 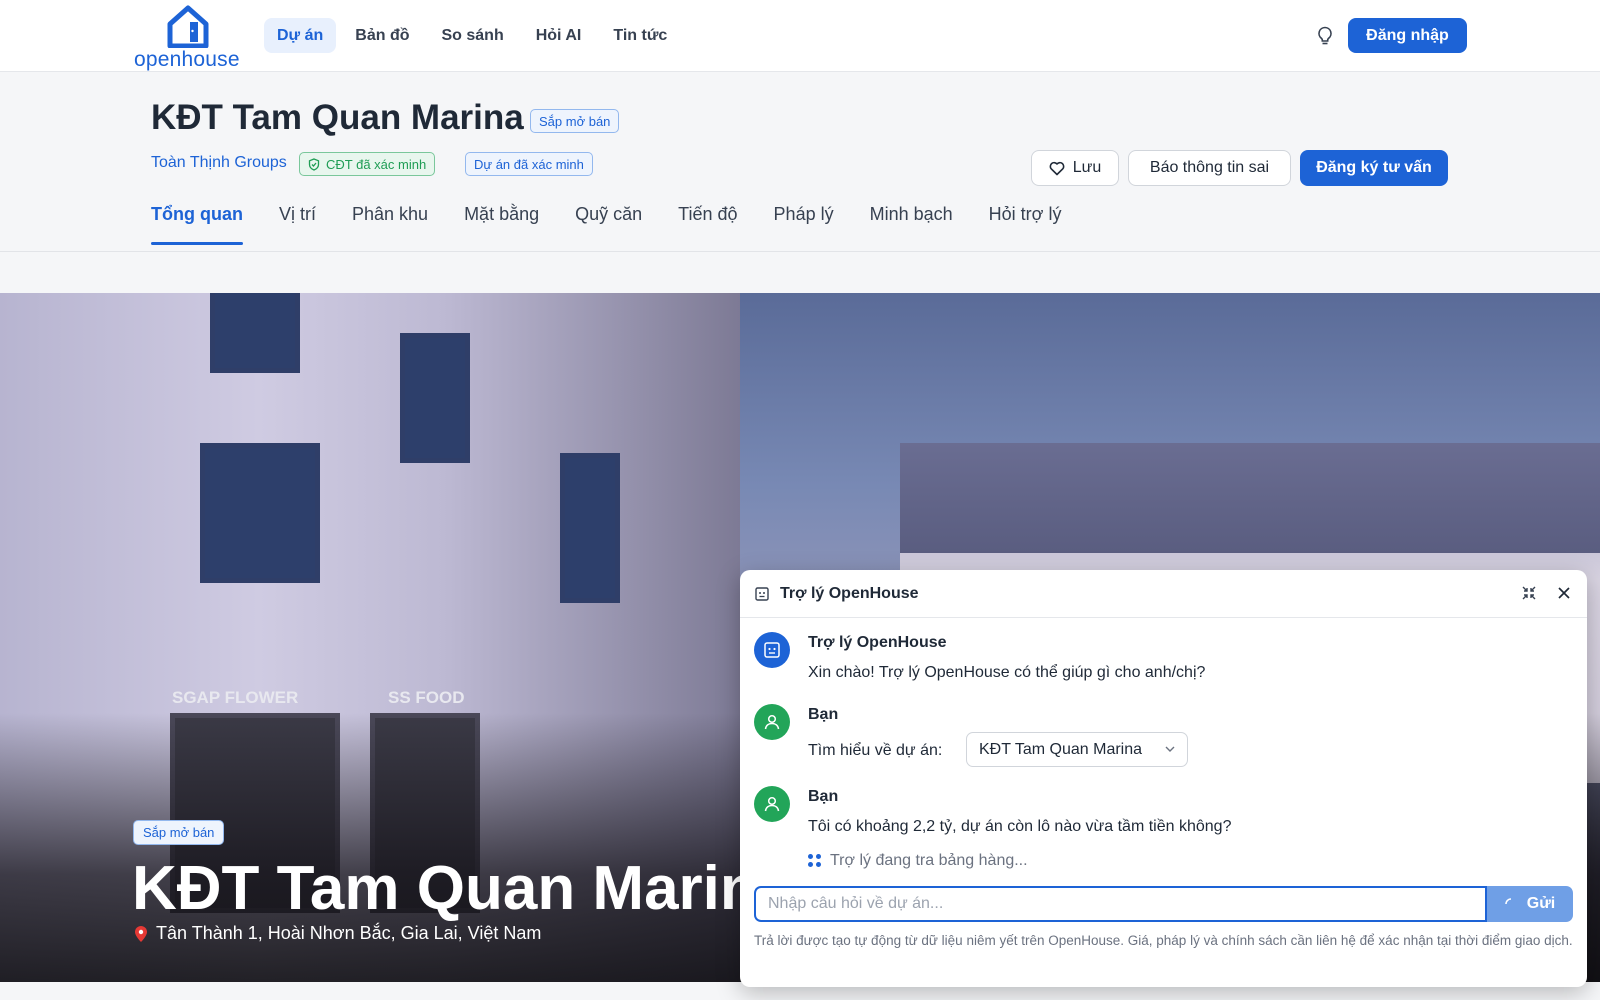 I want to click on developer-link: Toàn Thịnh Groups, so click(x=219, y=163).